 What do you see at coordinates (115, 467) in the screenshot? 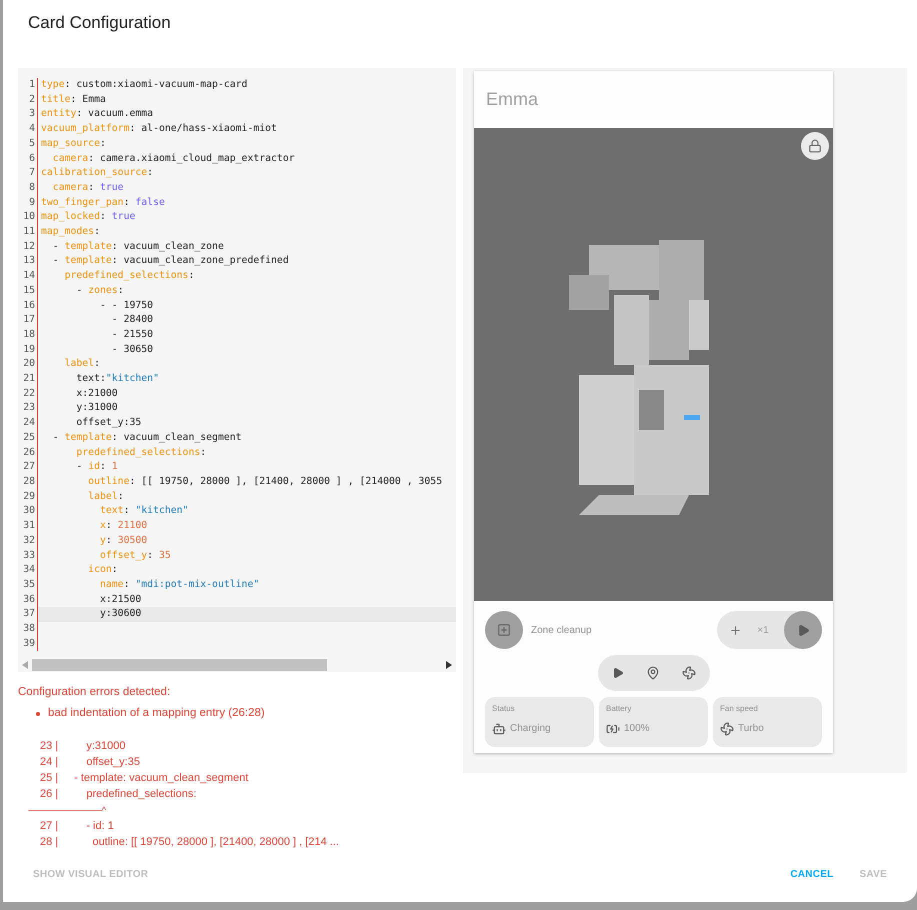
I see `code-token: 1` at bounding box center [115, 467].